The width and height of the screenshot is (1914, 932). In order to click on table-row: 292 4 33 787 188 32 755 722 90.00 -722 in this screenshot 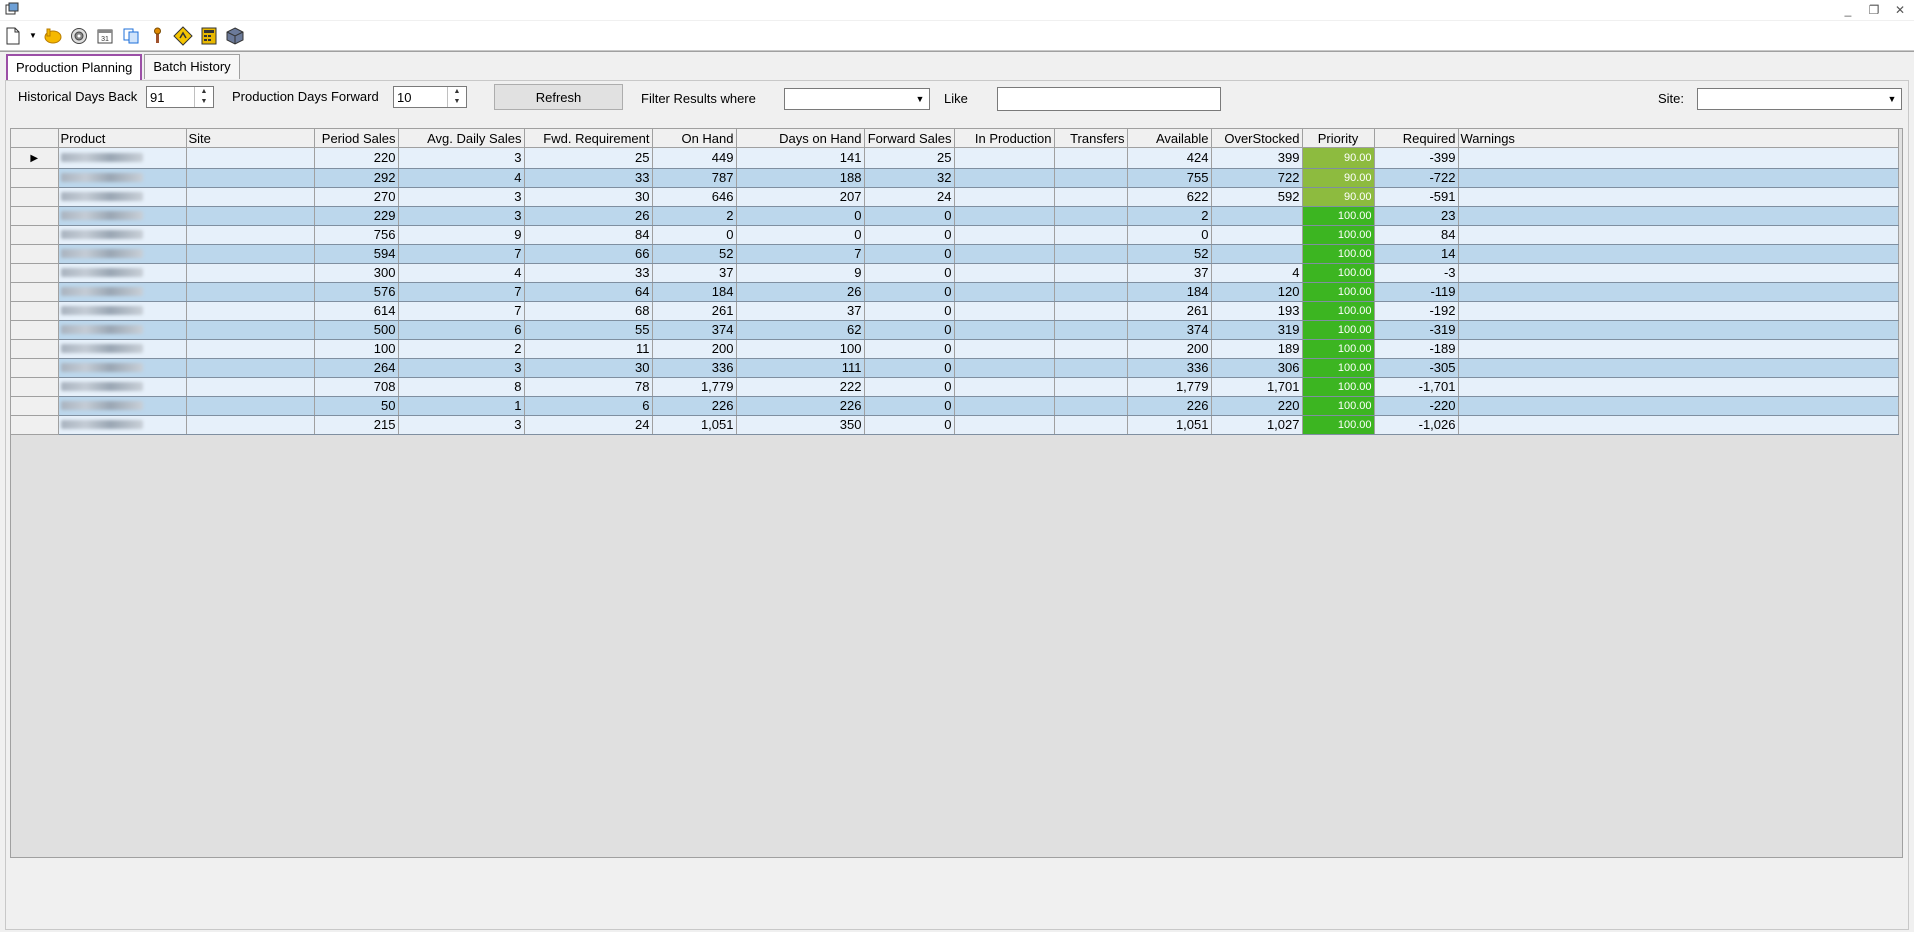, I will do `click(955, 178)`.